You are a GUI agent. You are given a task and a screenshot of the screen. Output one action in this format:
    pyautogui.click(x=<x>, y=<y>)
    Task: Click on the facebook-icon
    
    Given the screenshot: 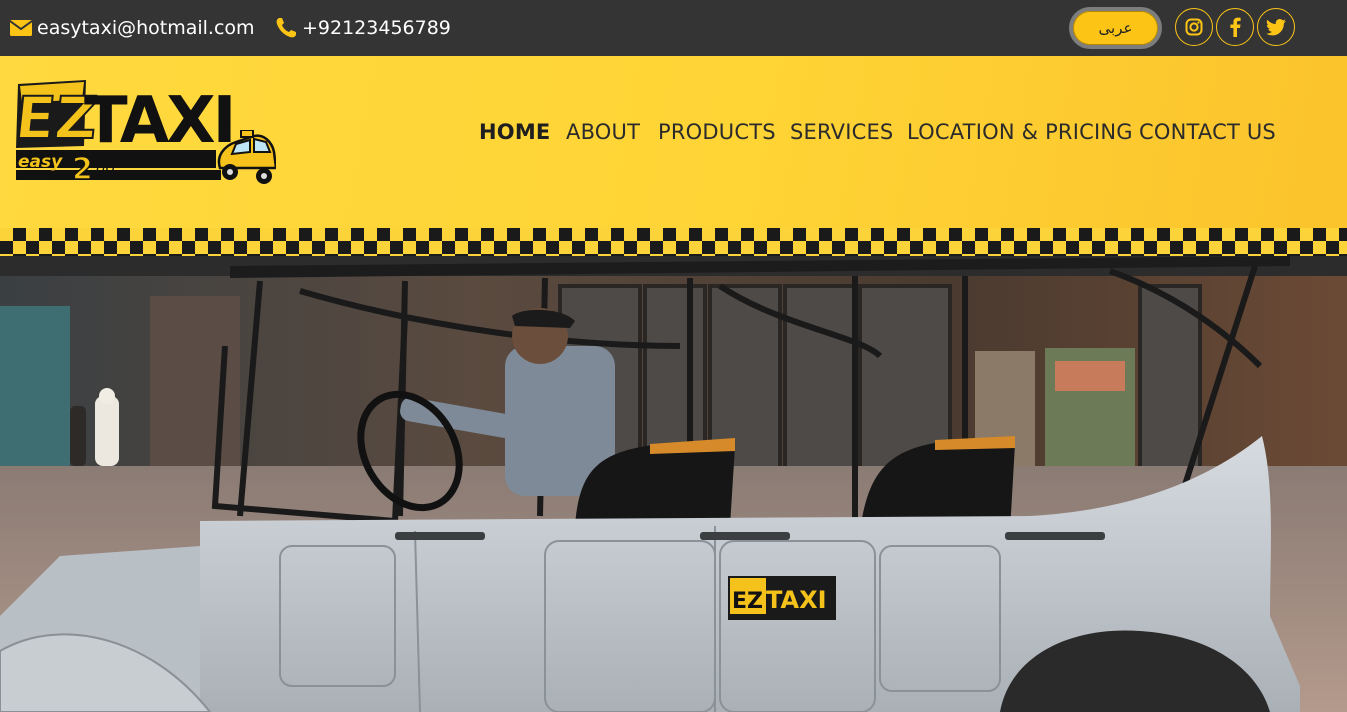 What is the action you would take?
    pyautogui.click(x=1235, y=27)
    